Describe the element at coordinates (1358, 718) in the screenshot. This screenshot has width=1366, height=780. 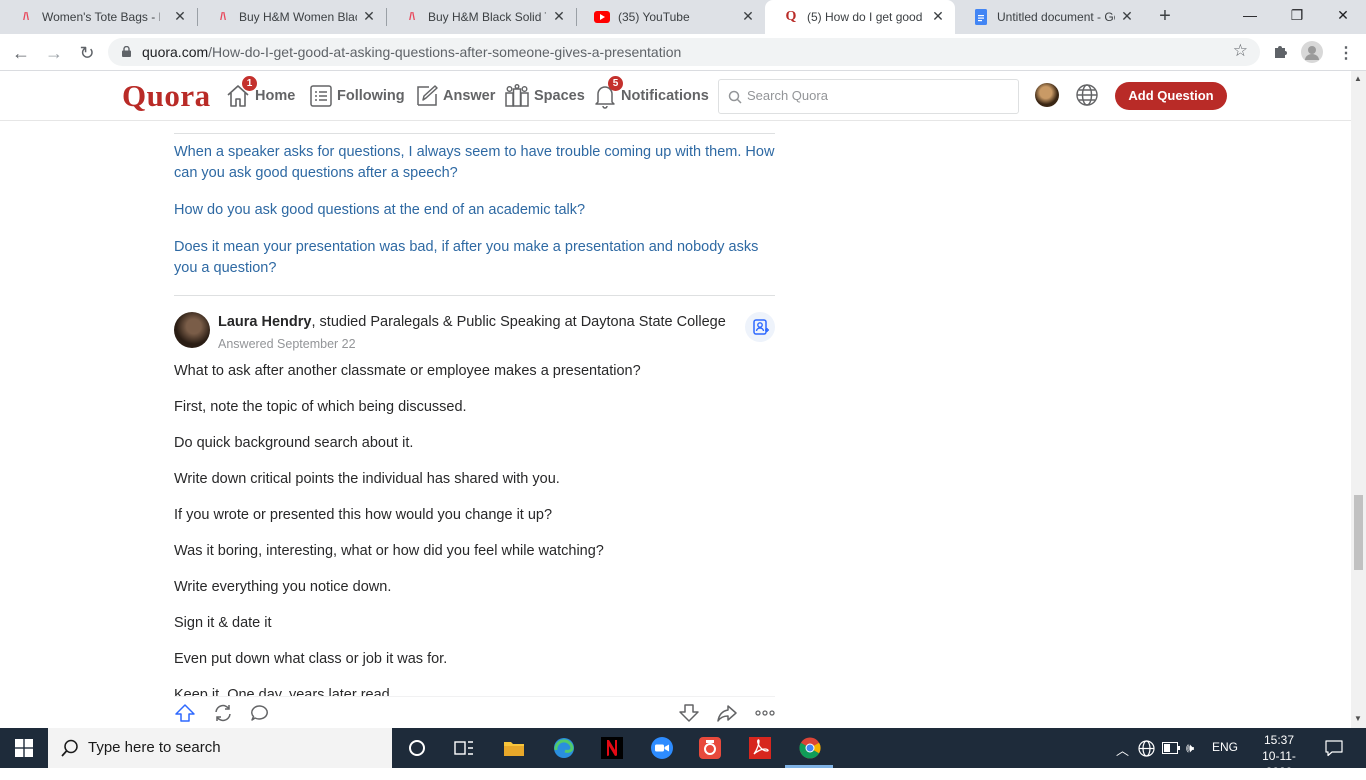
I see `scroll-down-arrow-icon: ▼` at that location.